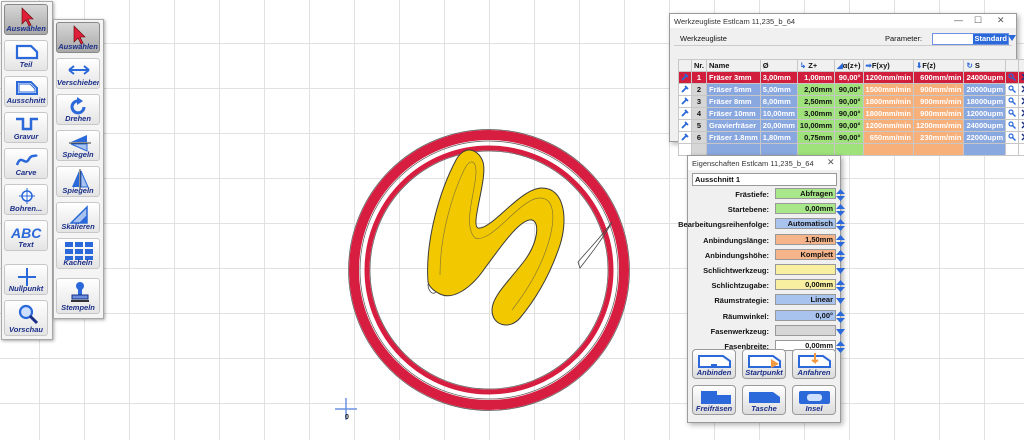  What do you see at coordinates (805, 193) in the screenshot?
I see `property-value: Abfragen` at bounding box center [805, 193].